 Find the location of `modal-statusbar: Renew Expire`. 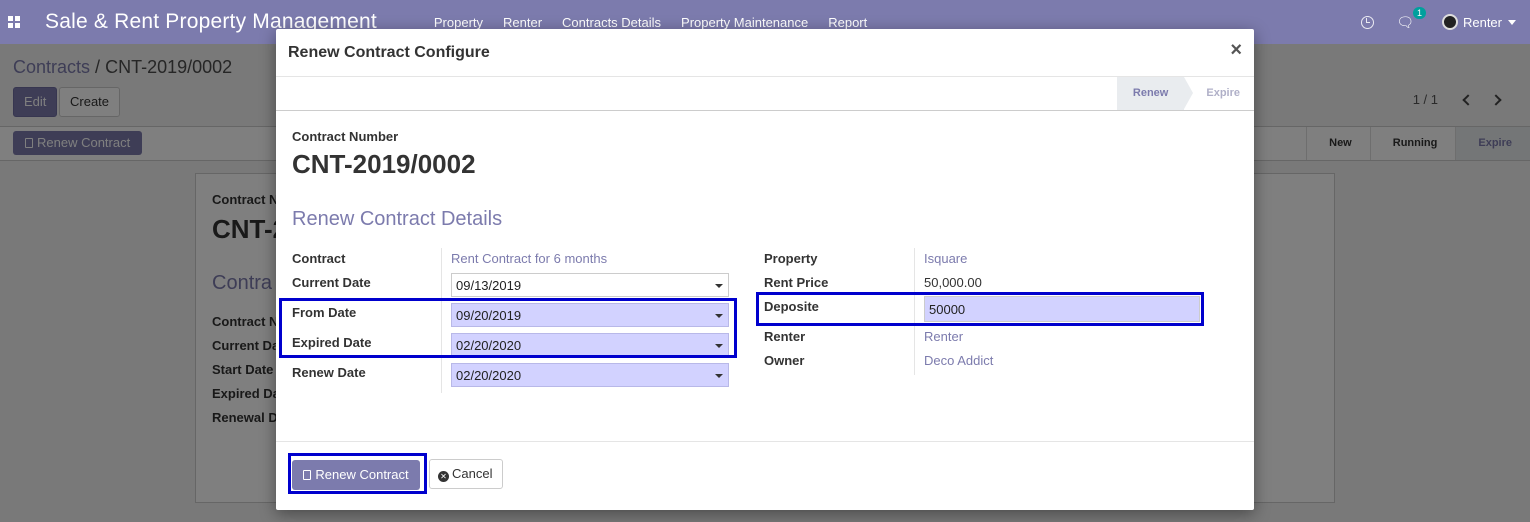

modal-statusbar: Renew Expire is located at coordinates (765, 94).